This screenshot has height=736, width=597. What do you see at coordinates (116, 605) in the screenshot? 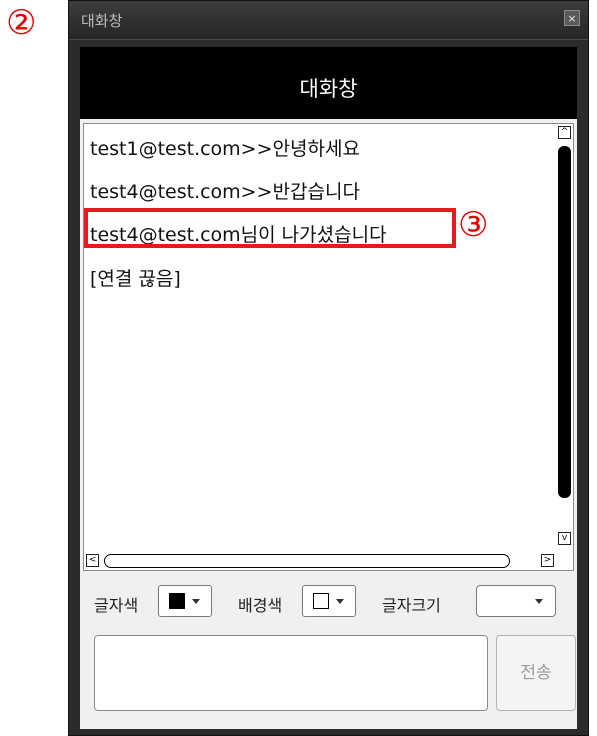
I see `font-color-label: 글자색` at bounding box center [116, 605].